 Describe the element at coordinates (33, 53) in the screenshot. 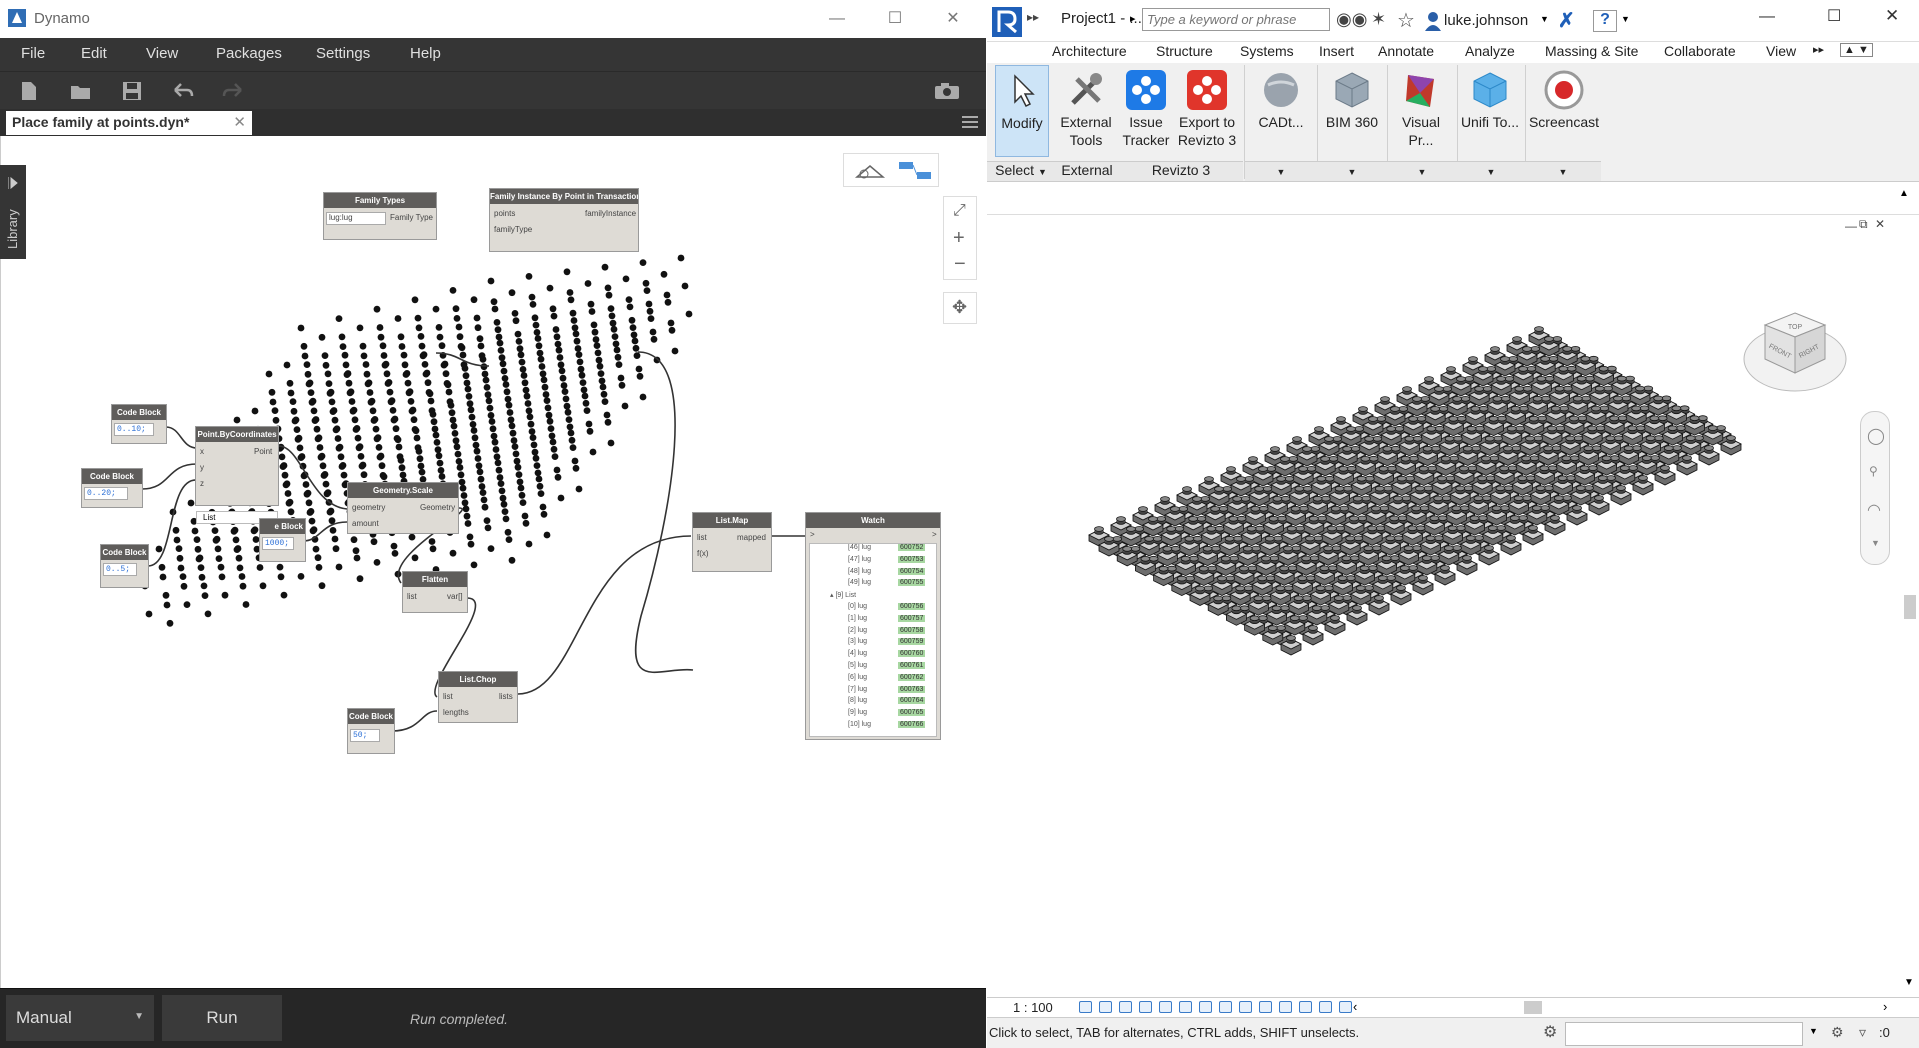

I see `menu-file: File` at that location.